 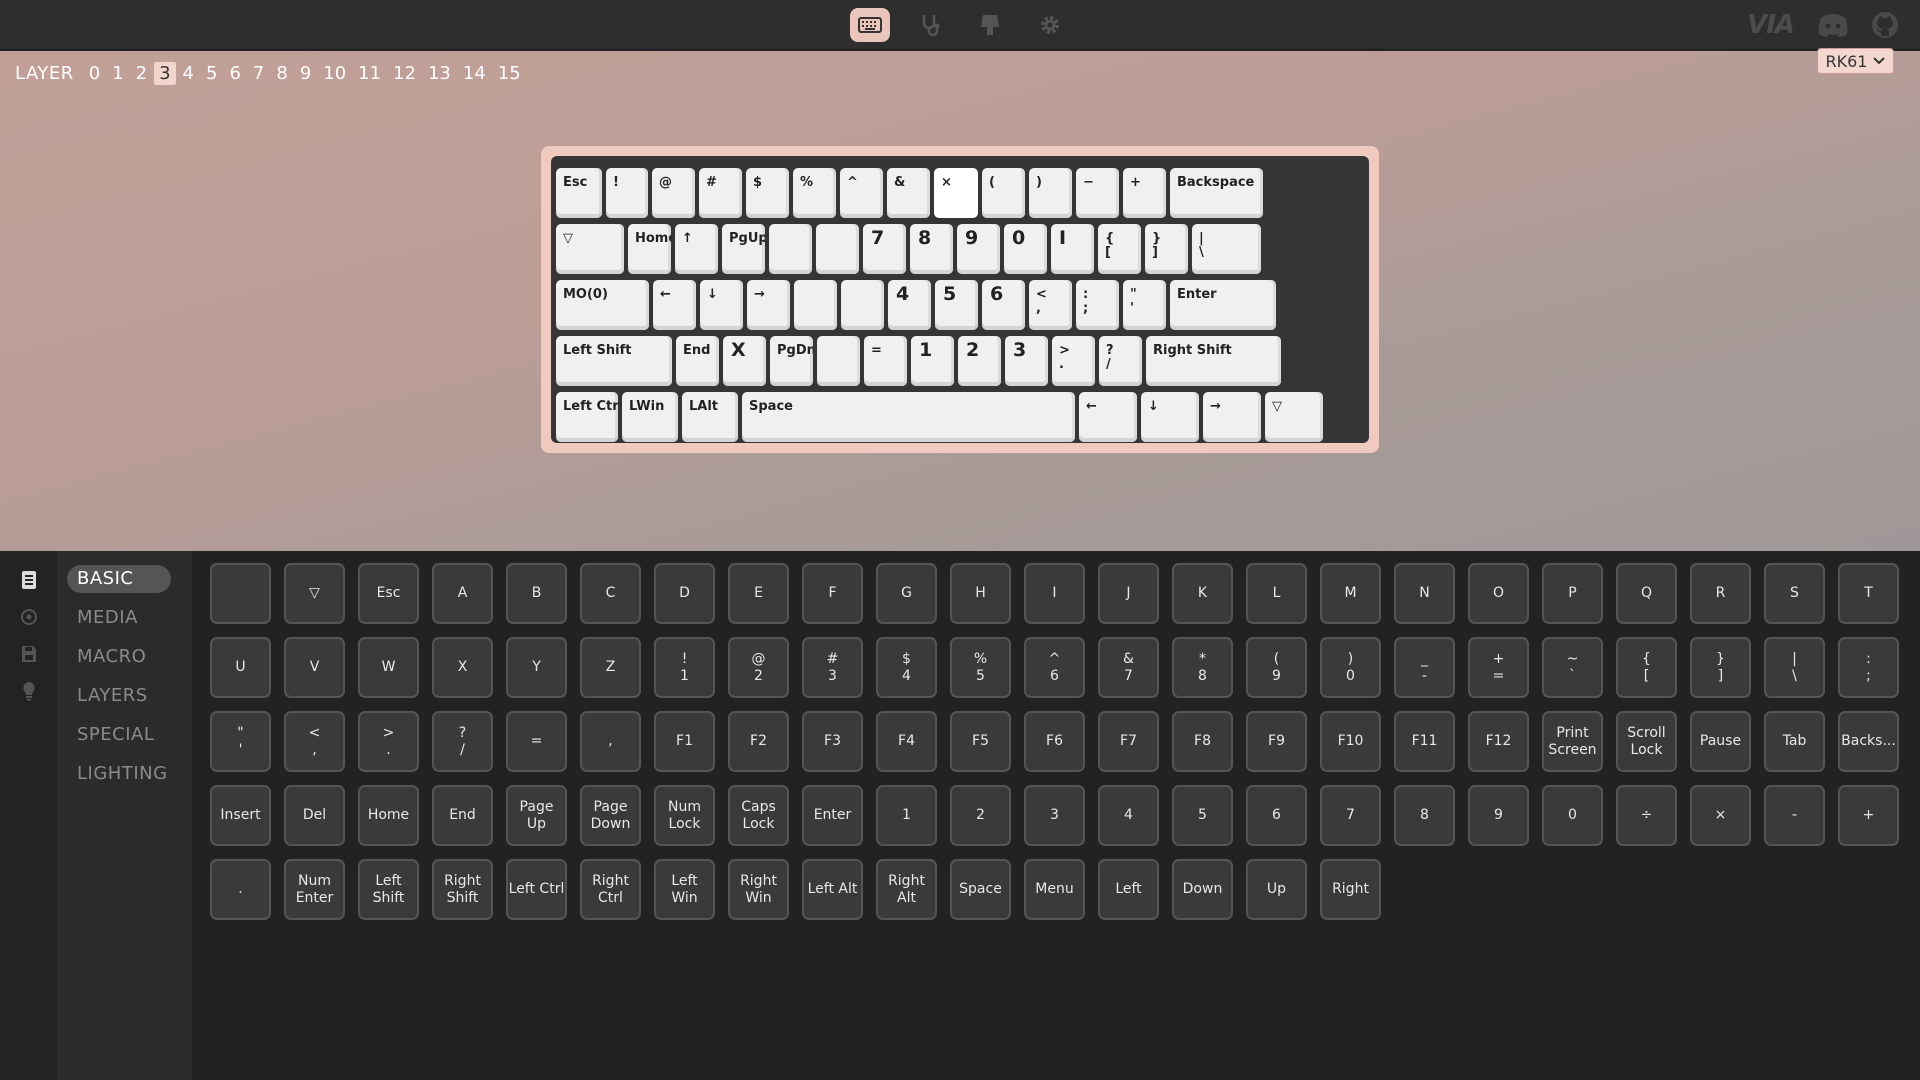 I want to click on keycode-r3c5: Page Down, so click(x=610, y=815).